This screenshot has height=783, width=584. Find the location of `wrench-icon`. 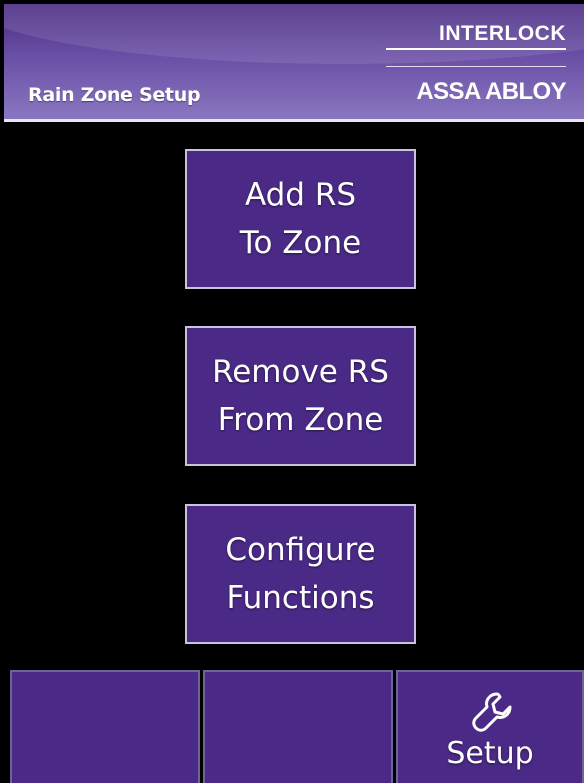

wrench-icon is located at coordinates (492, 712).